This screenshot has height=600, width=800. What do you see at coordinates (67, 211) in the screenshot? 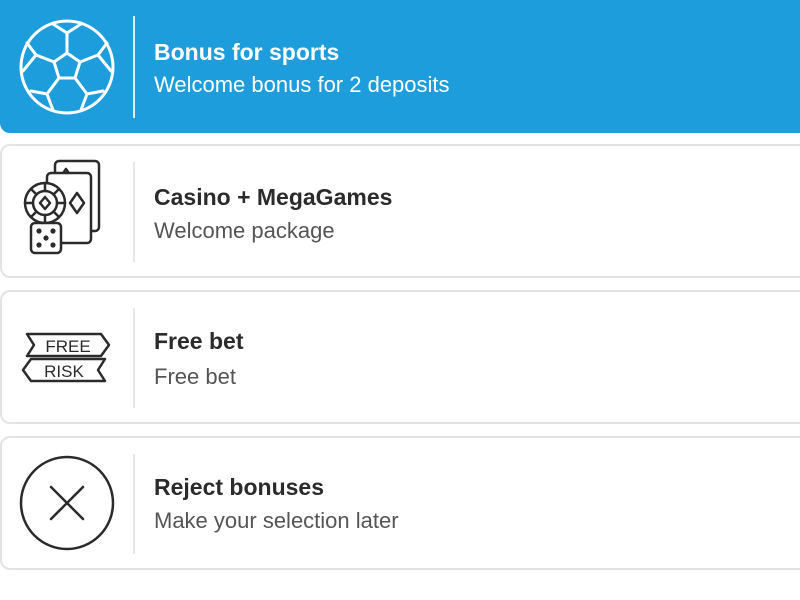
I see `casino-chips-cards-dice-icon` at bounding box center [67, 211].